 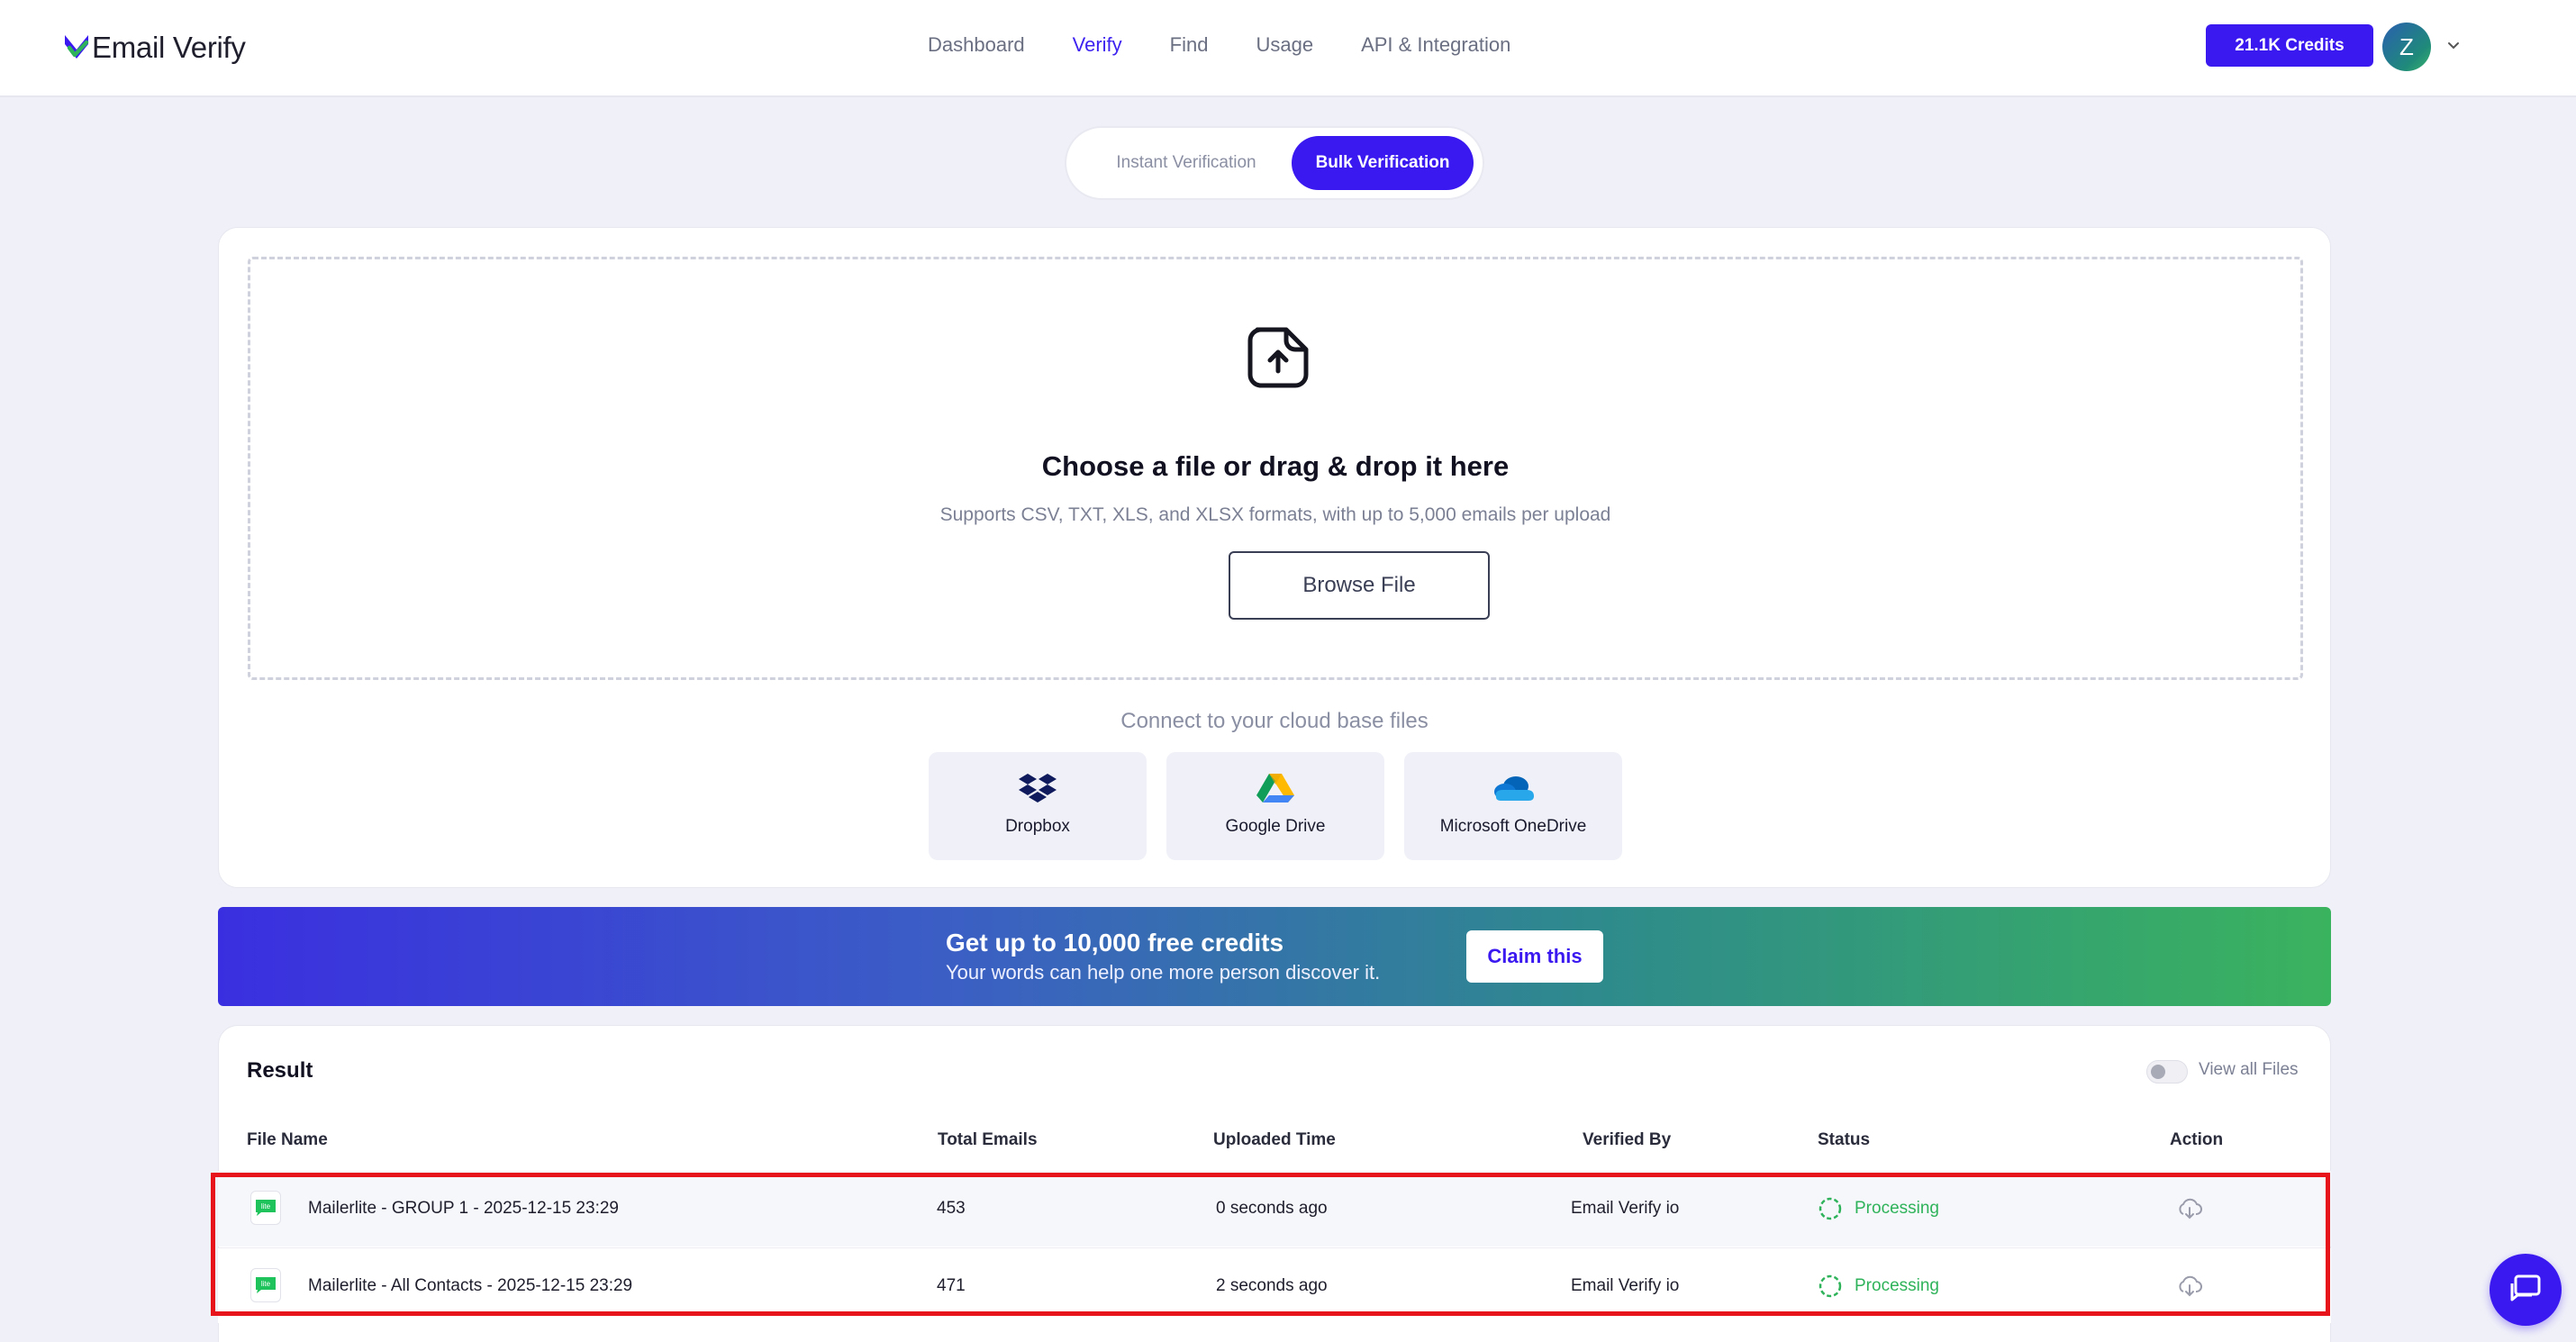 I want to click on dropzone-title: Choose a file or drag & drop it here, so click(x=1275, y=466).